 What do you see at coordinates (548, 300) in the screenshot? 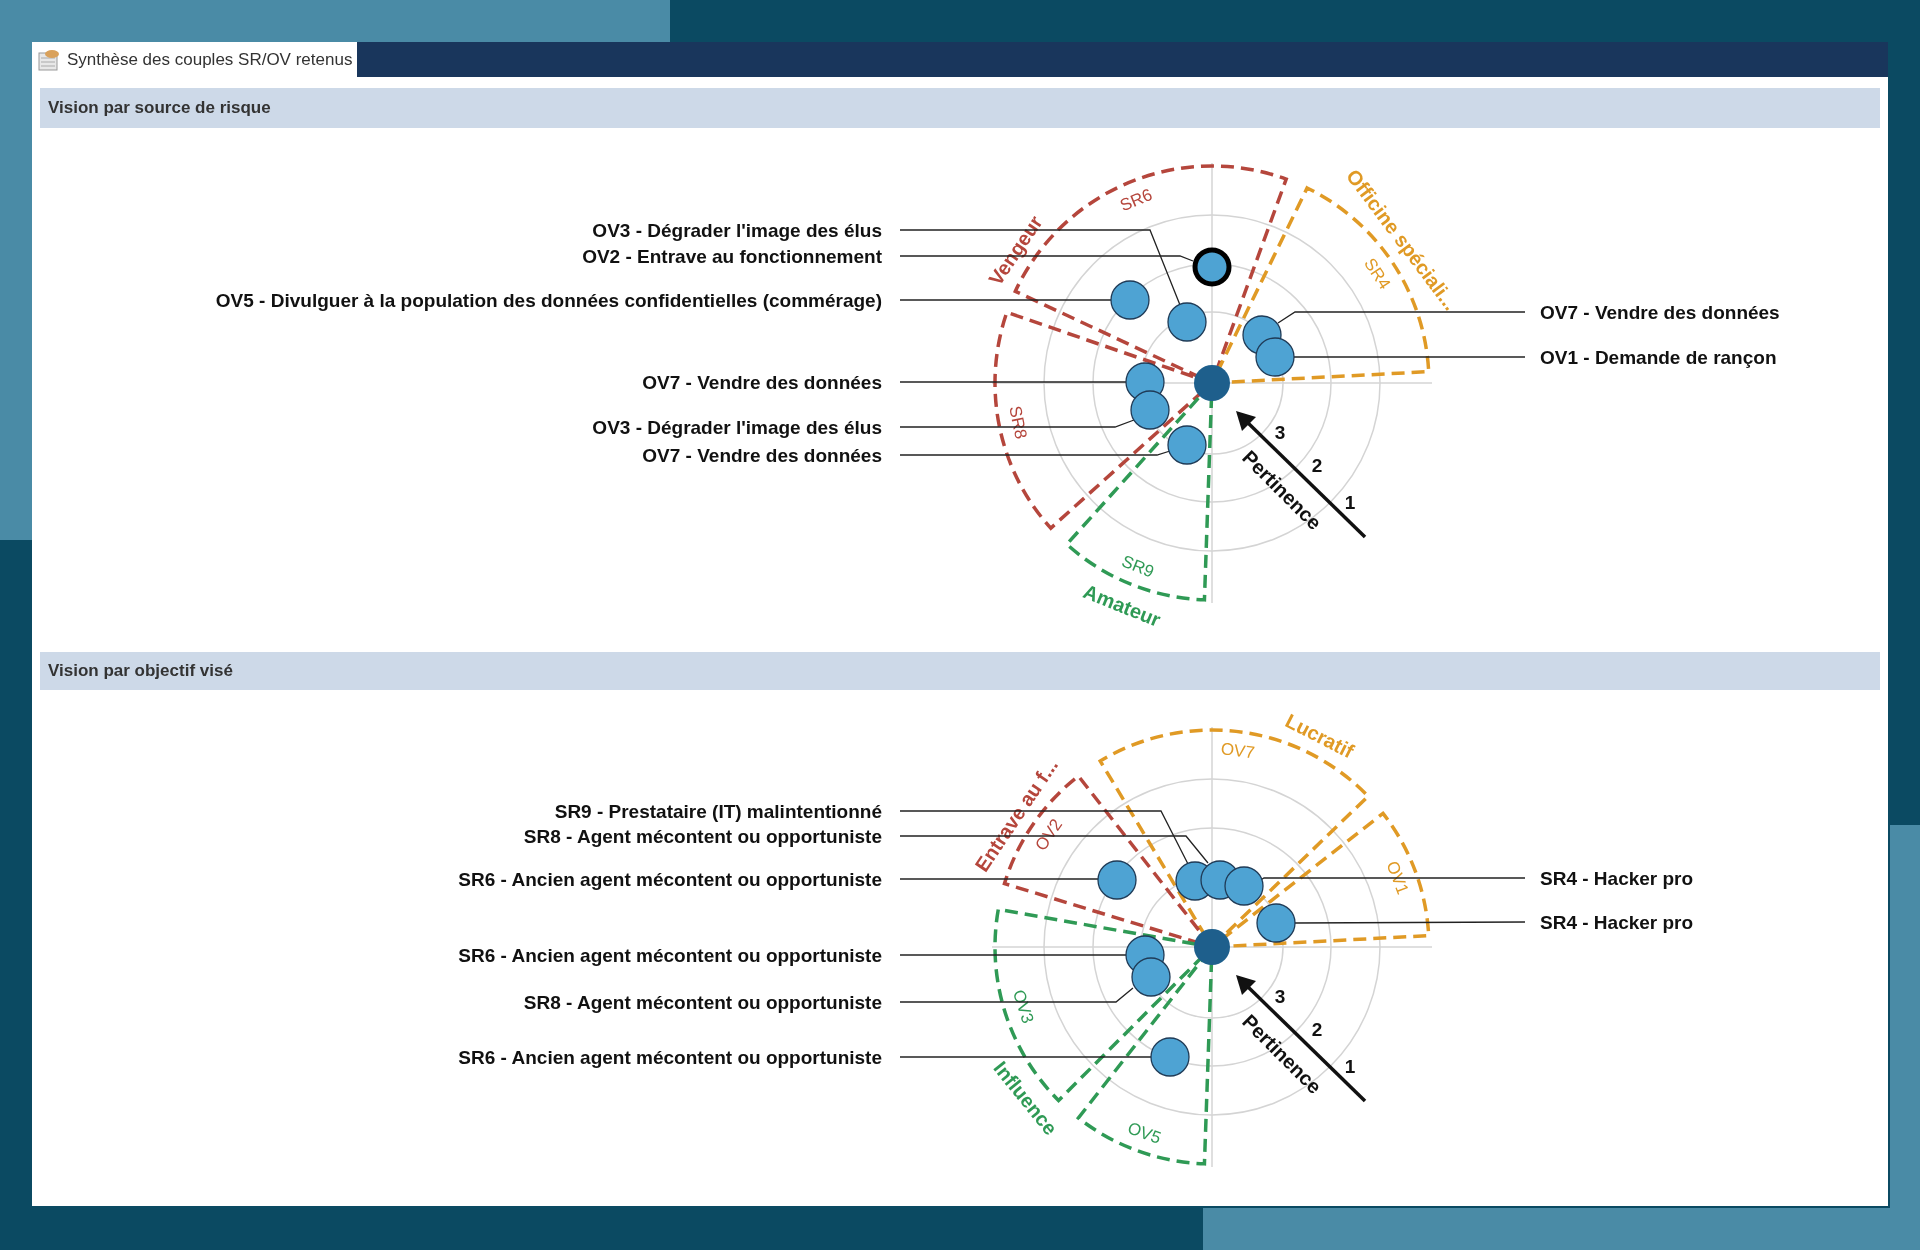
I see `callout-label: OV5 - Divulguer à la population des données confidentielles (commérage)` at bounding box center [548, 300].